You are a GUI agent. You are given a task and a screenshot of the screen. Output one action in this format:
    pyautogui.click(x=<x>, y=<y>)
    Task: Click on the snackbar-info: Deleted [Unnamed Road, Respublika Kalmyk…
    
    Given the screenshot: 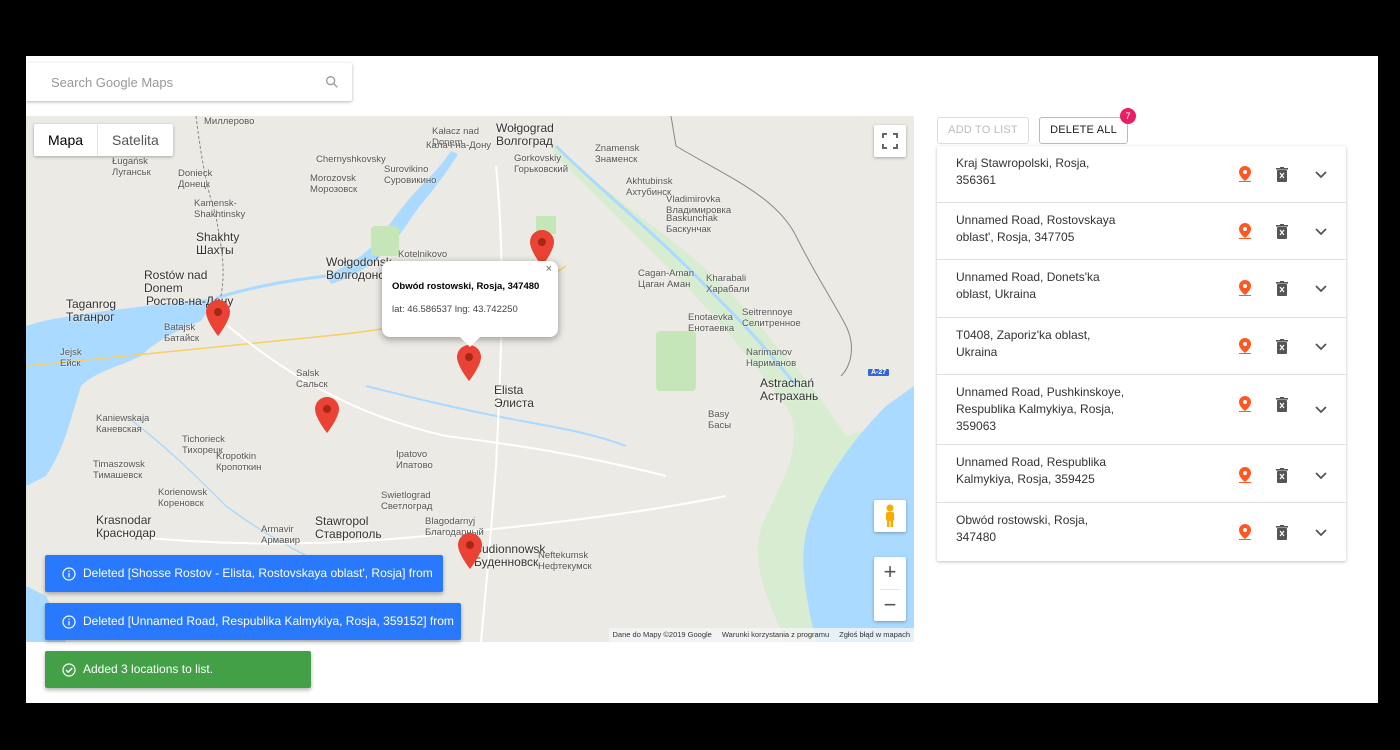 What is the action you would take?
    pyautogui.click(x=253, y=634)
    